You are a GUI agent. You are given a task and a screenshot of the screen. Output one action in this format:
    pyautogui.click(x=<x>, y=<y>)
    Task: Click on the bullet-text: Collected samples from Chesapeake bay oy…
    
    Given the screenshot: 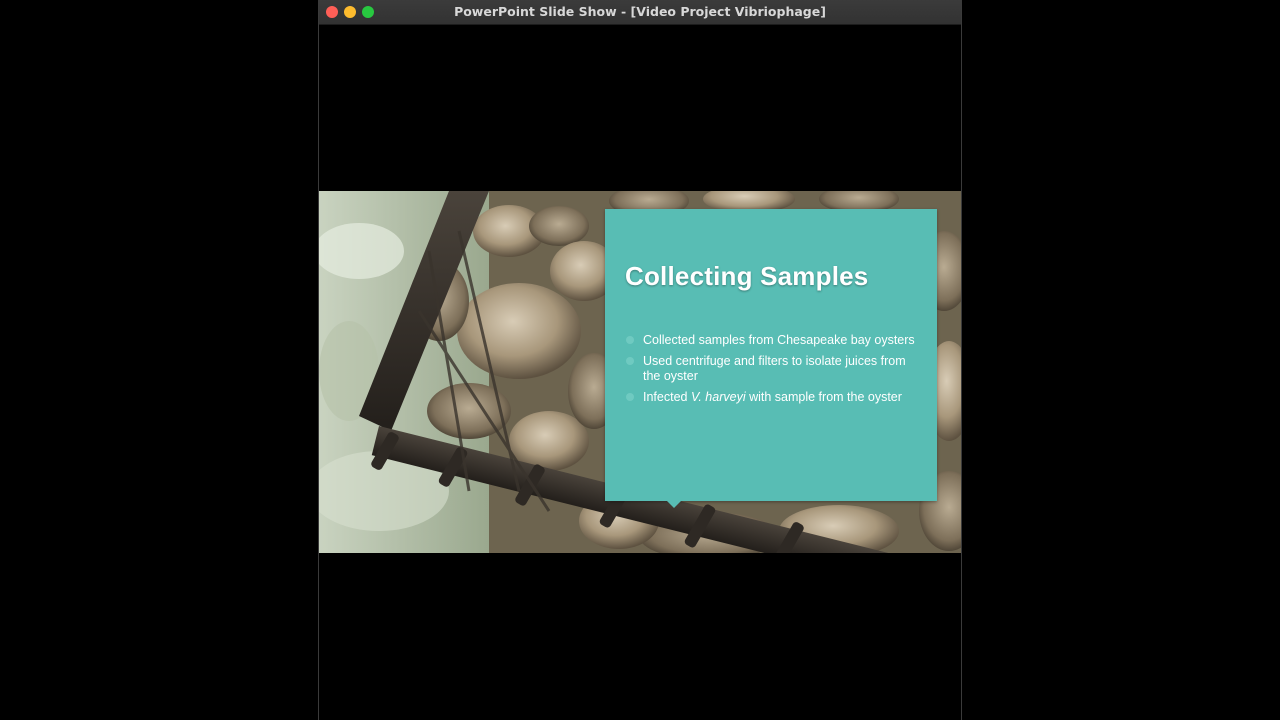 What is the action you would take?
    pyautogui.click(x=779, y=340)
    